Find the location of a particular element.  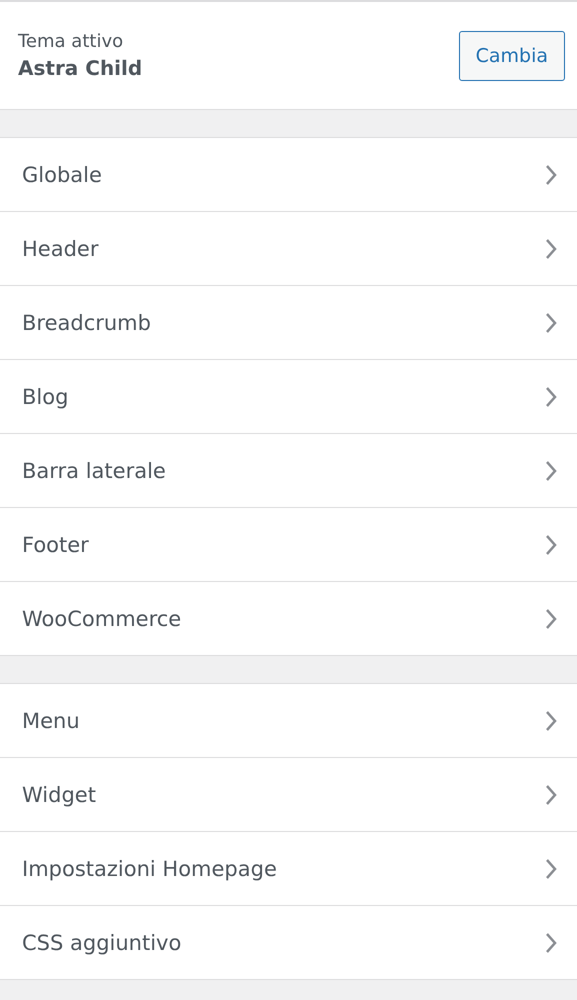

menu-item-label: Widget is located at coordinates (59, 794).